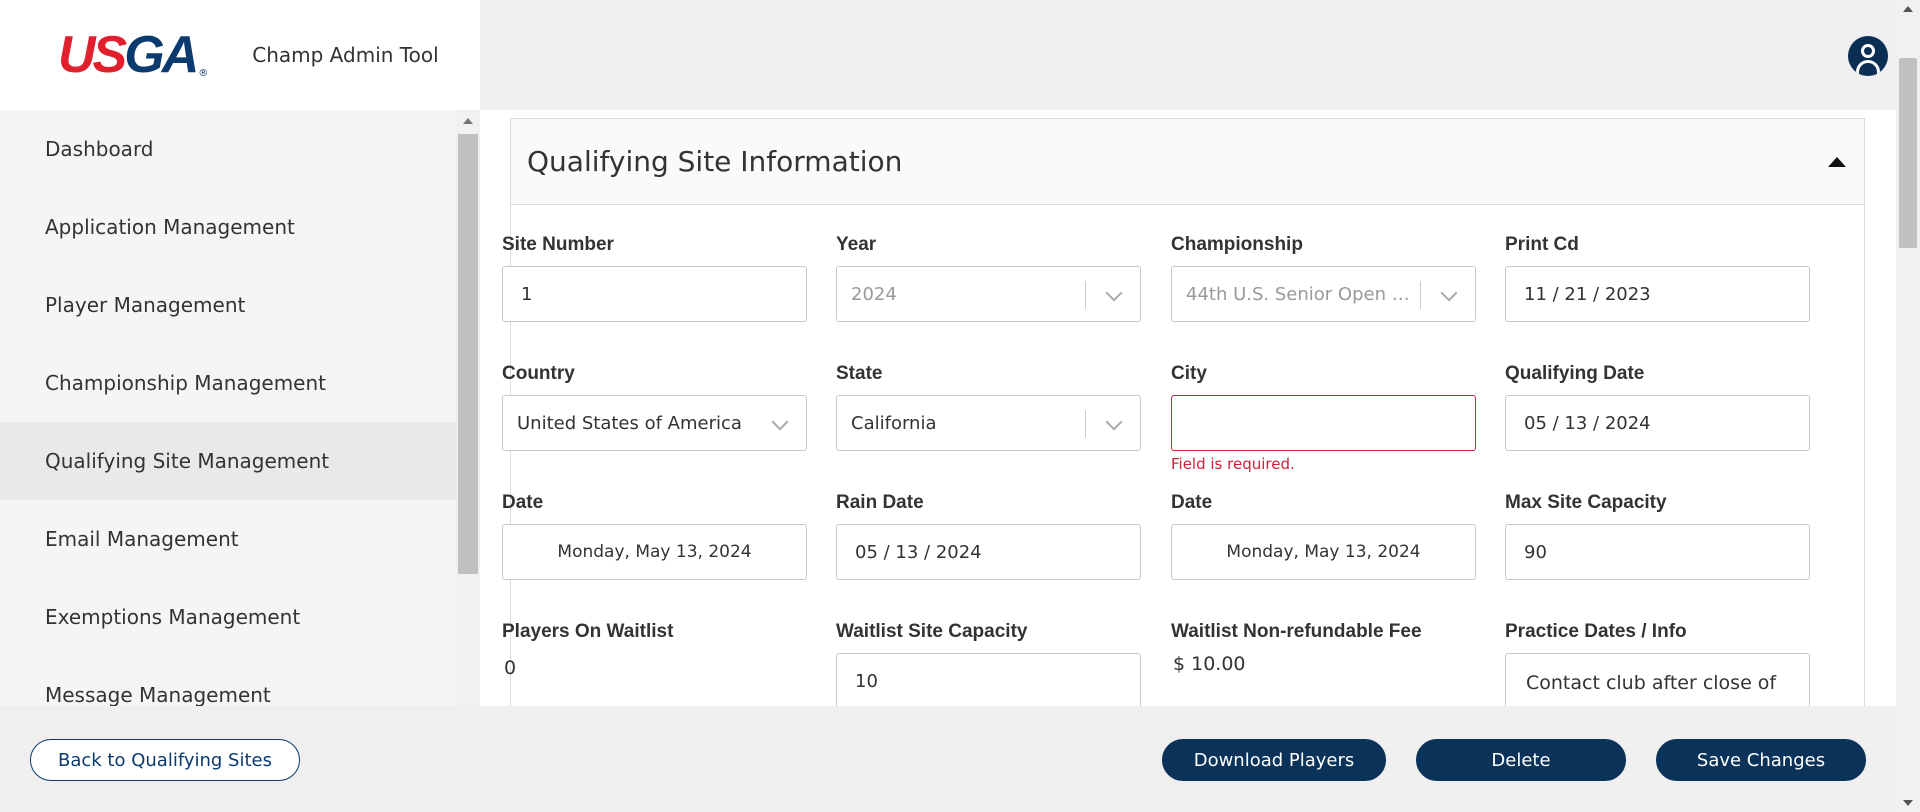 The width and height of the screenshot is (1920, 812). I want to click on waitlist-fee-field-group: Waitlist Non-refundable Fee $ 10.00, so click(1323, 648).